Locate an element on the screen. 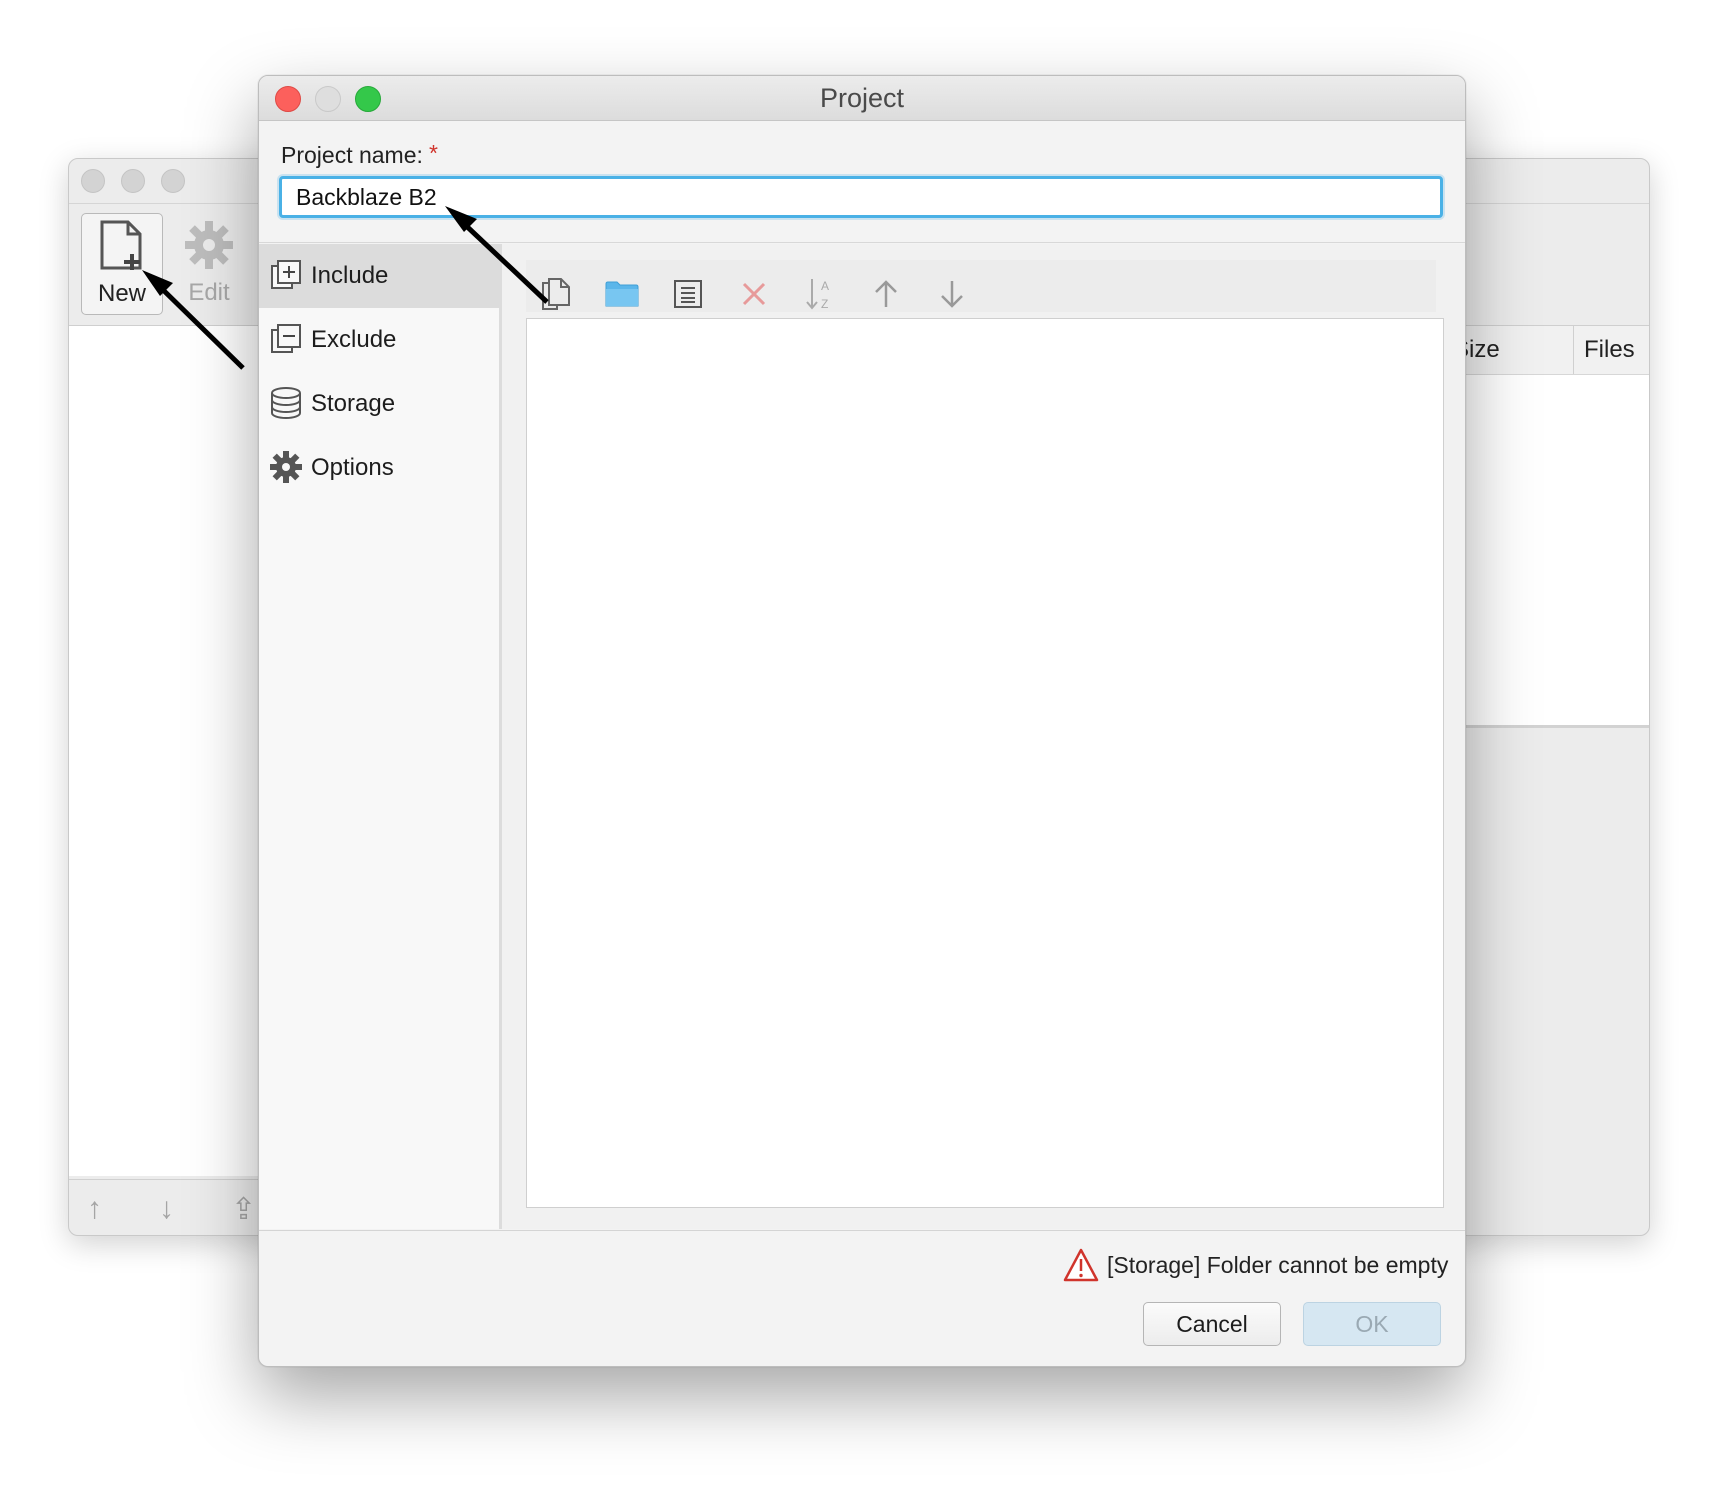  sidebar-item-label: Exclude is located at coordinates (354, 339).